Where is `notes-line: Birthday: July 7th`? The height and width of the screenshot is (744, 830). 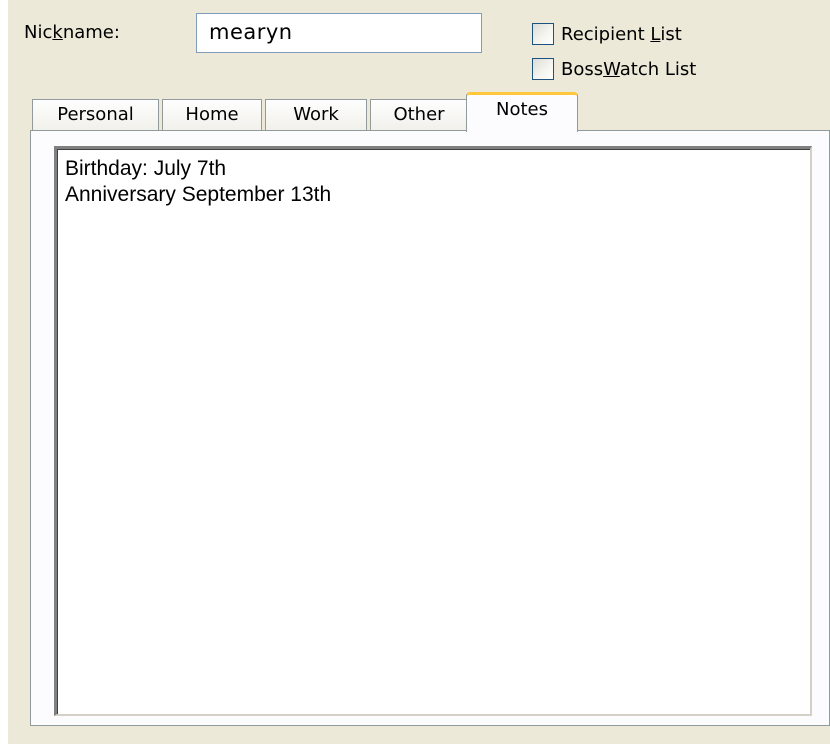
notes-line: Birthday: July 7th is located at coordinates (146, 168).